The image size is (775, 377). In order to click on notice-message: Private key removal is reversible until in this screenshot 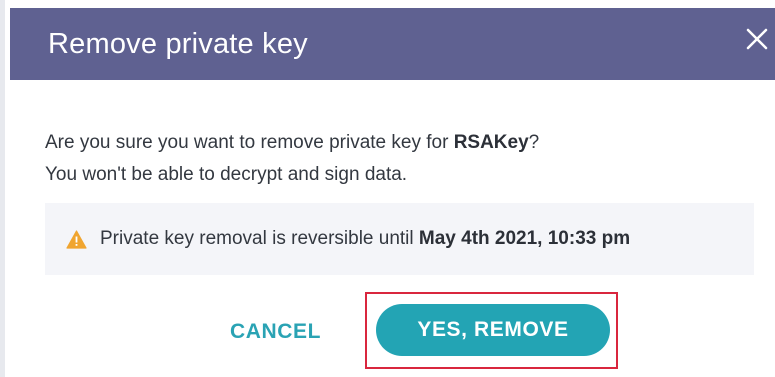, I will do `click(259, 238)`.